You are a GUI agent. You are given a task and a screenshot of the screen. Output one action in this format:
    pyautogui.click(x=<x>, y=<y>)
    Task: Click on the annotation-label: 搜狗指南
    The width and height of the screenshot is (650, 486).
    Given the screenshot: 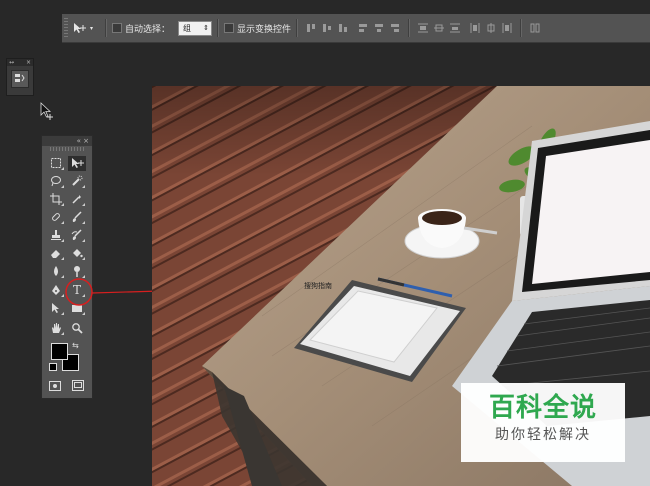 What is the action you would take?
    pyautogui.click(x=318, y=286)
    